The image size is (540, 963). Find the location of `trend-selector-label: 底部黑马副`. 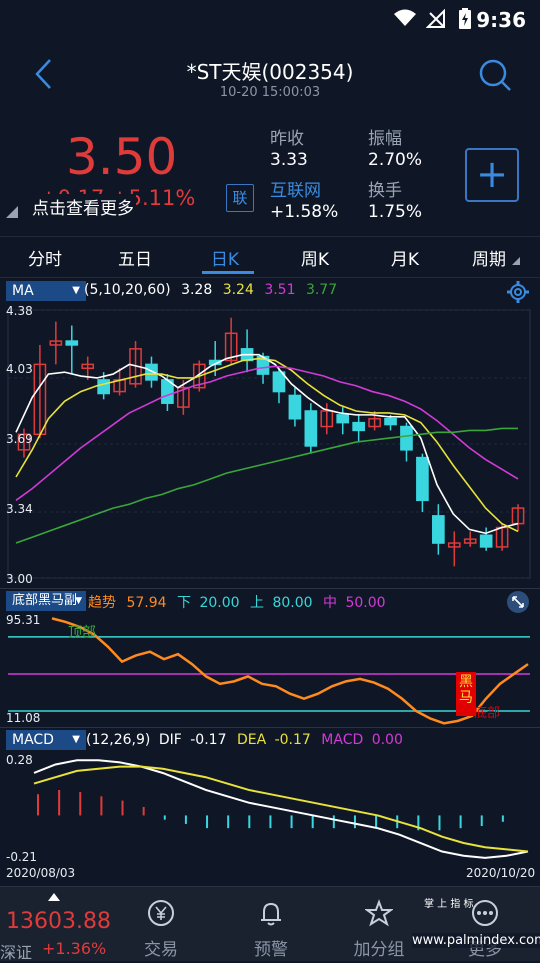

trend-selector-label: 底部黑马副 is located at coordinates (45, 600).